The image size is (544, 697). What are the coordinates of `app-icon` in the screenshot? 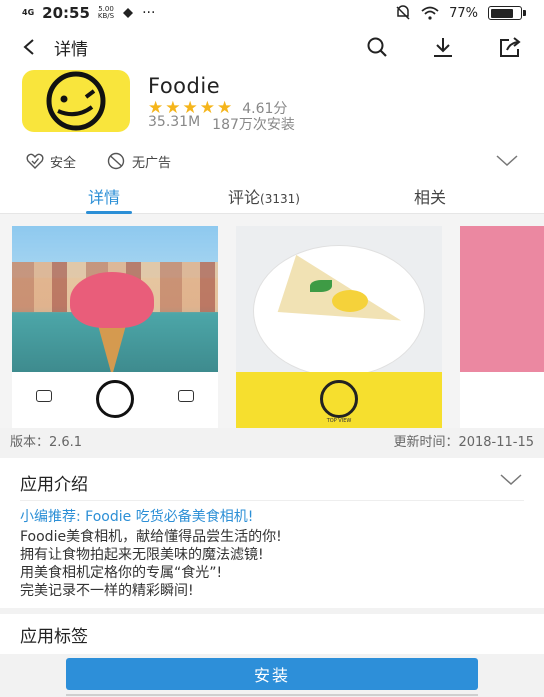 It's located at (76, 101).